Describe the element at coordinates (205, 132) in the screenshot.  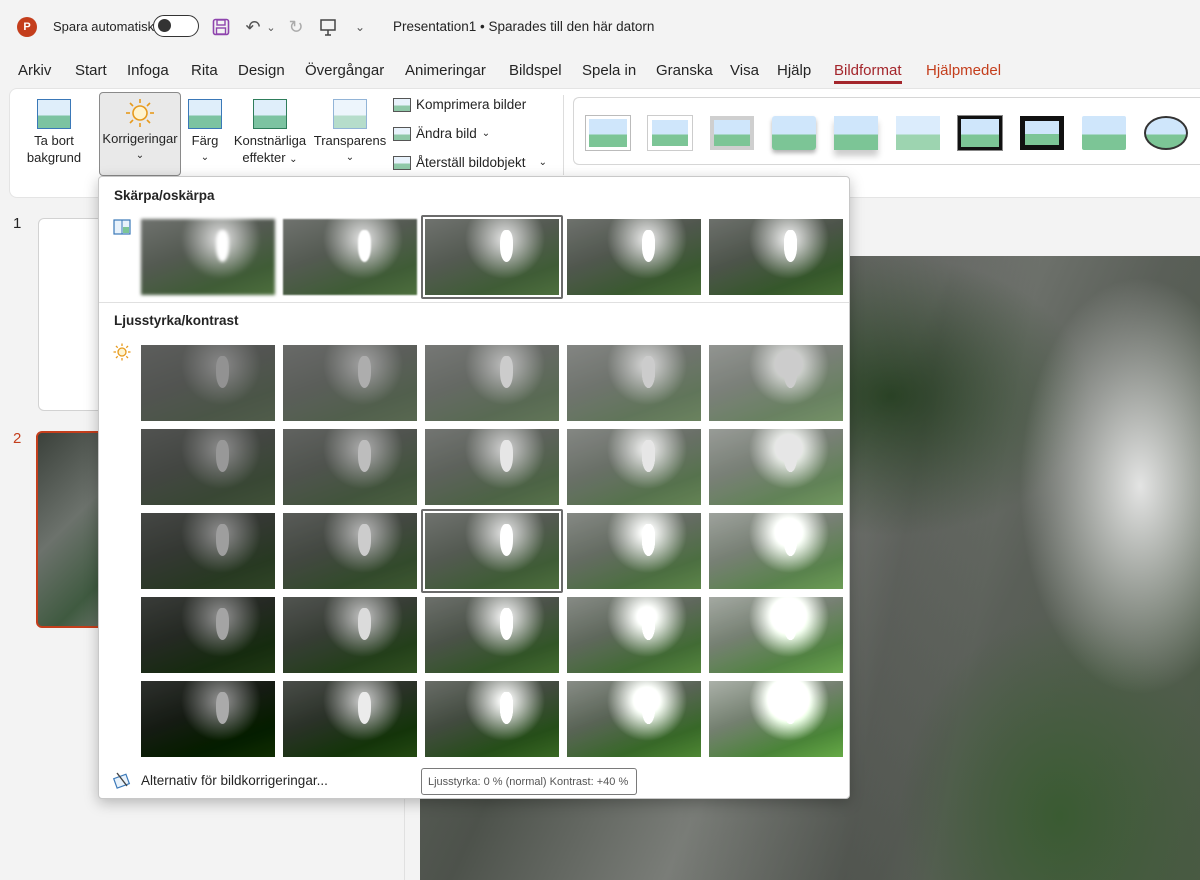
I see `color-button: Färg ⌄` at that location.